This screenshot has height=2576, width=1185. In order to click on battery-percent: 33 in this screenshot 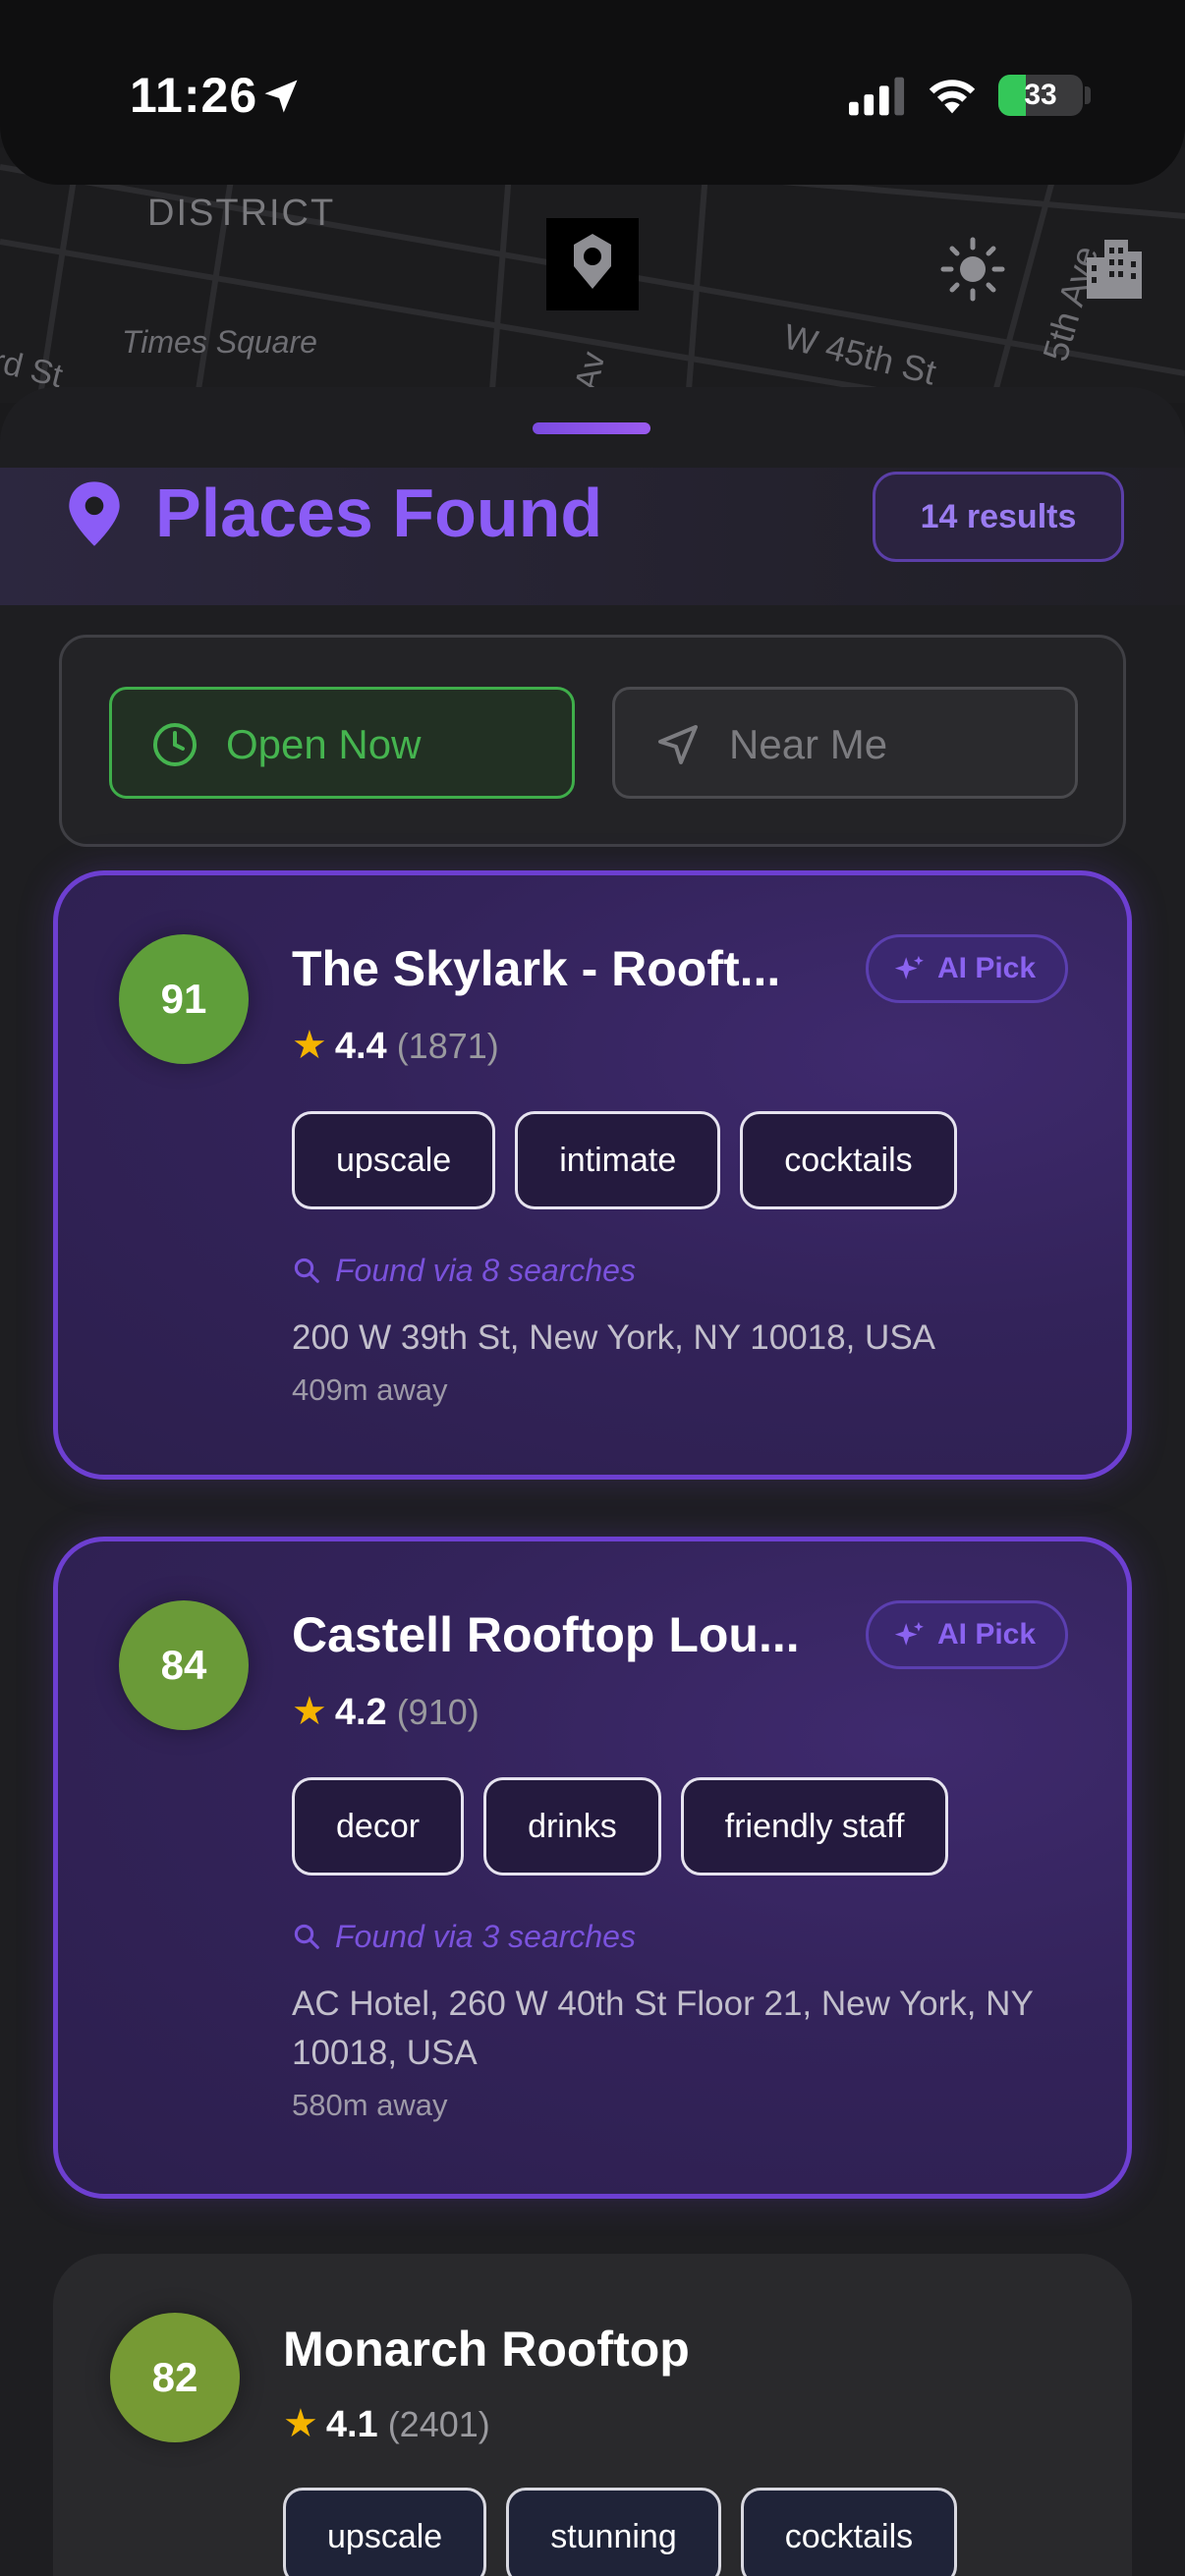, I will do `click(1041, 95)`.